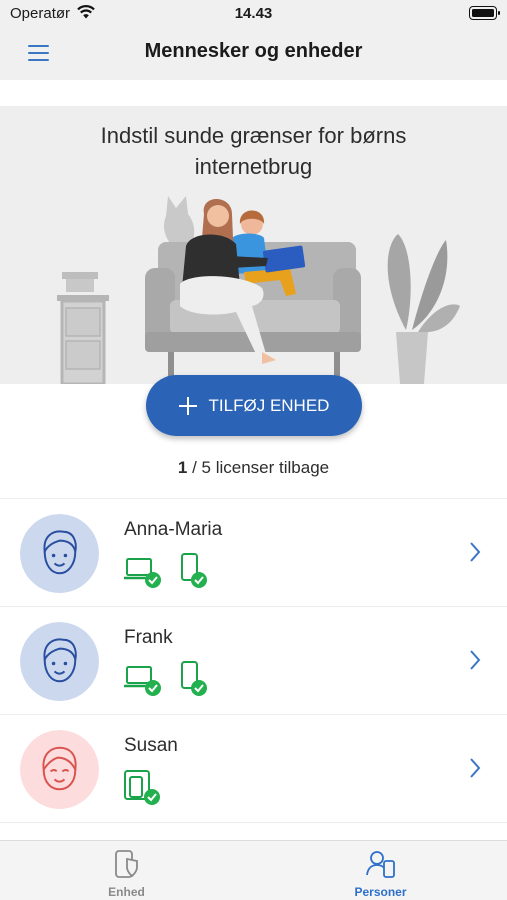 The image size is (507, 900). I want to click on person-row-anna-maria: Anna-Maria, so click(253, 553).